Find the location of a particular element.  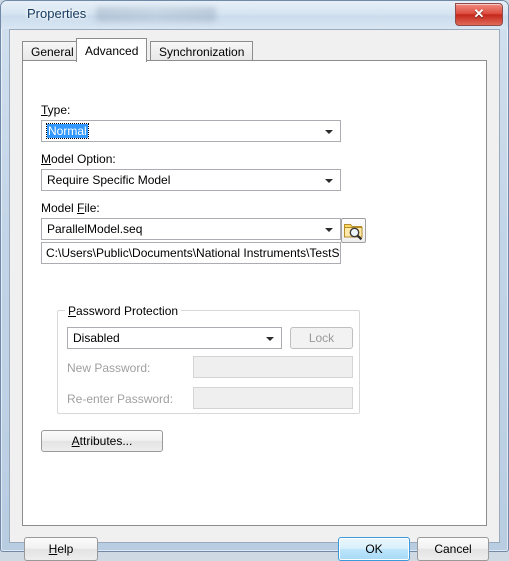

new-password-input is located at coordinates (273, 367).